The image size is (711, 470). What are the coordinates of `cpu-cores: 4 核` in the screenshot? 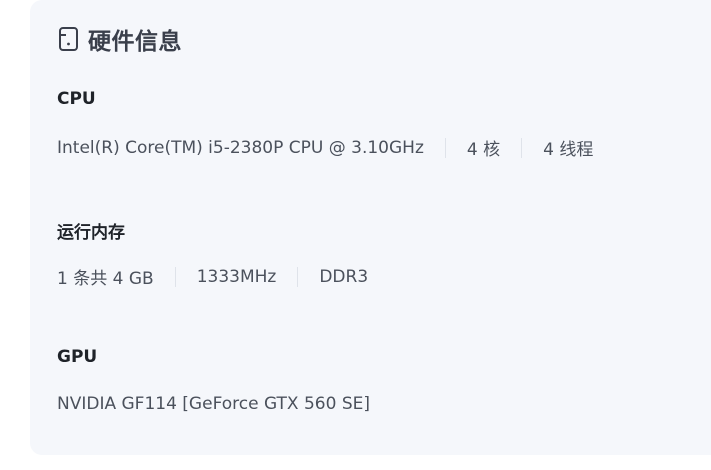 It's located at (483, 150).